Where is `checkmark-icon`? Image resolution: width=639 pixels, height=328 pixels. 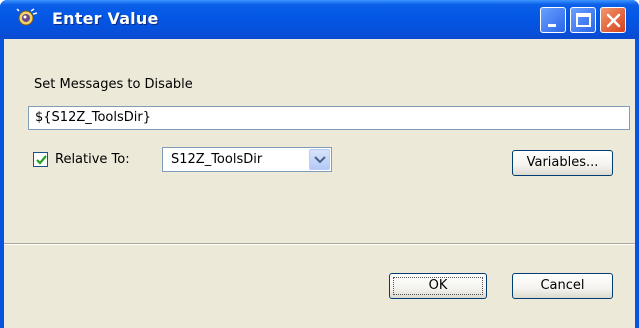
checkmark-icon is located at coordinates (41, 160).